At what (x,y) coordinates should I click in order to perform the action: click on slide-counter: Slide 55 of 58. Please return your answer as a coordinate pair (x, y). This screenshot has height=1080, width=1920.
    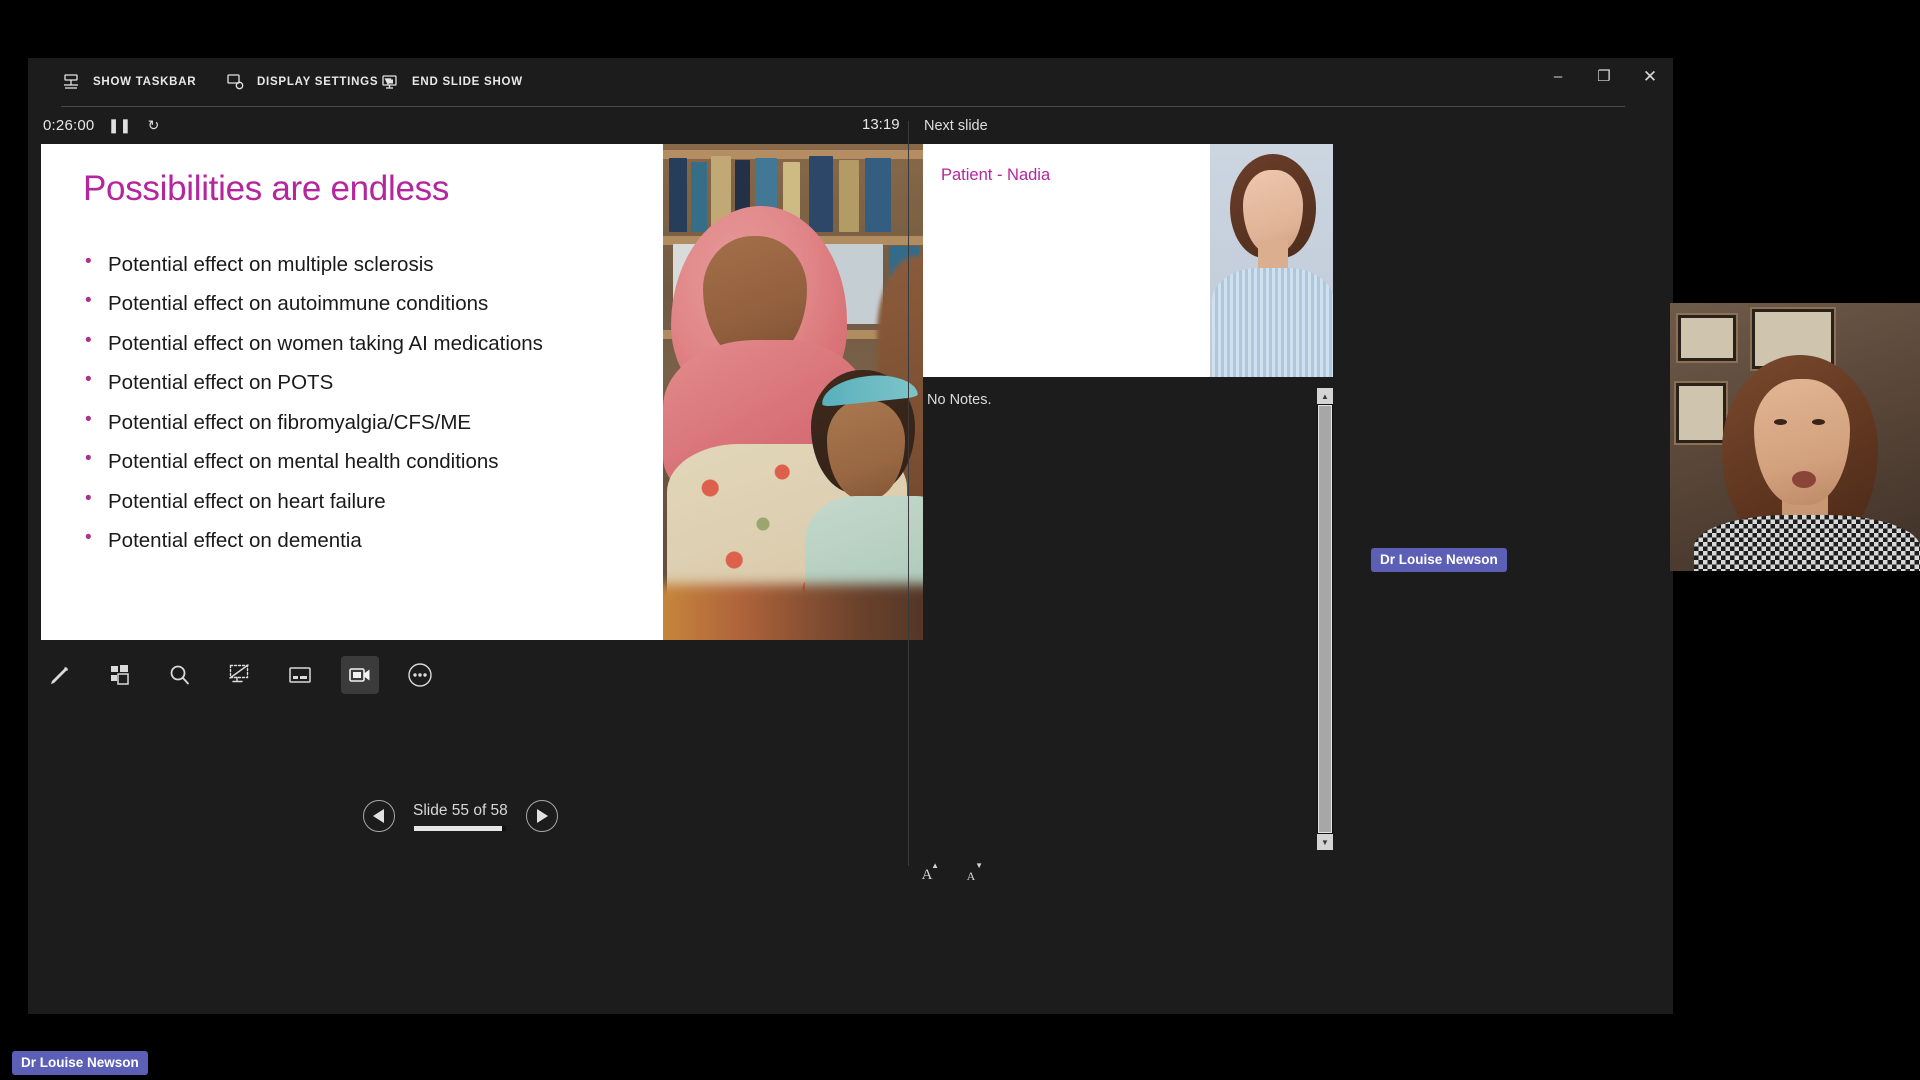
    Looking at the image, I should click on (460, 810).